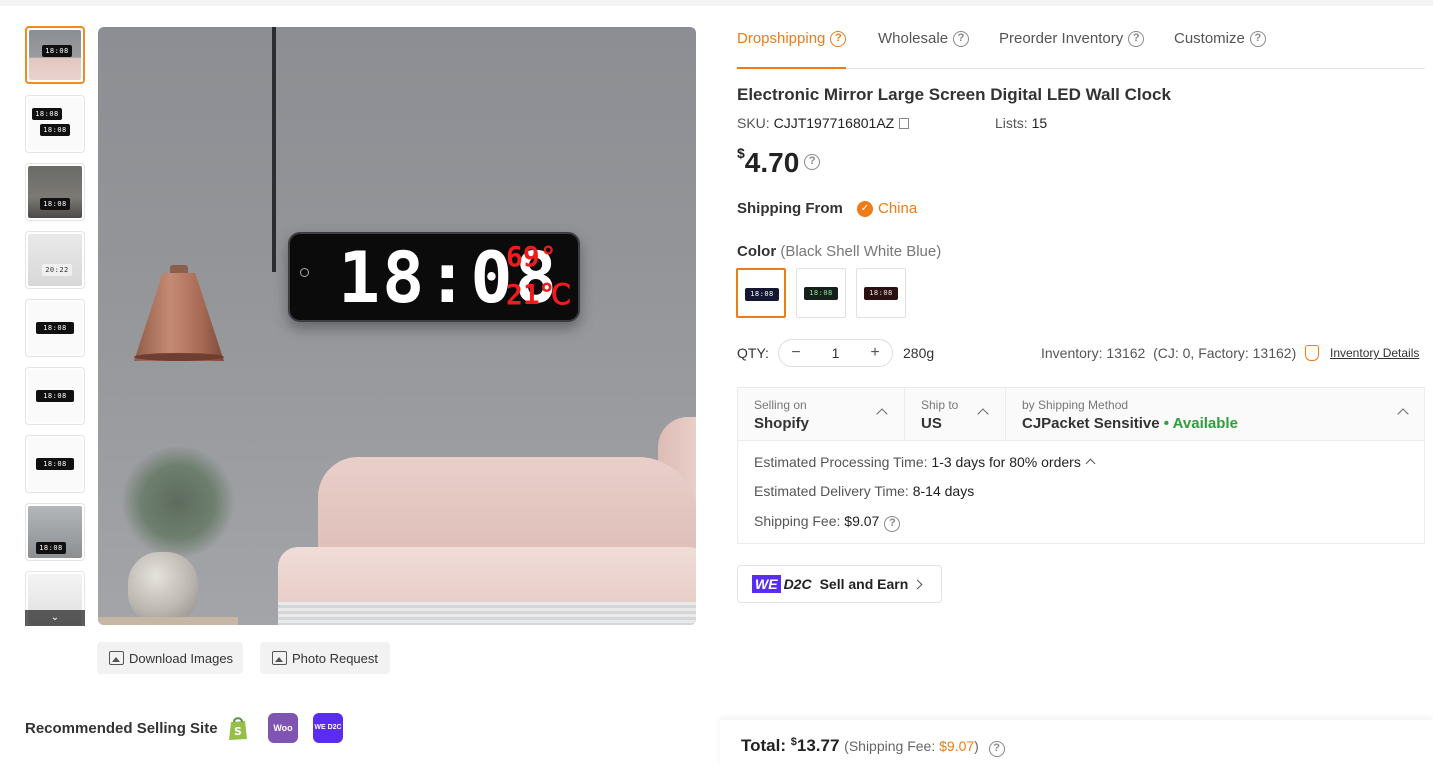 The height and width of the screenshot is (767, 1433). Describe the element at coordinates (864, 584) in the screenshot. I see `sell-and-earn-label: Sell and Earn` at that location.